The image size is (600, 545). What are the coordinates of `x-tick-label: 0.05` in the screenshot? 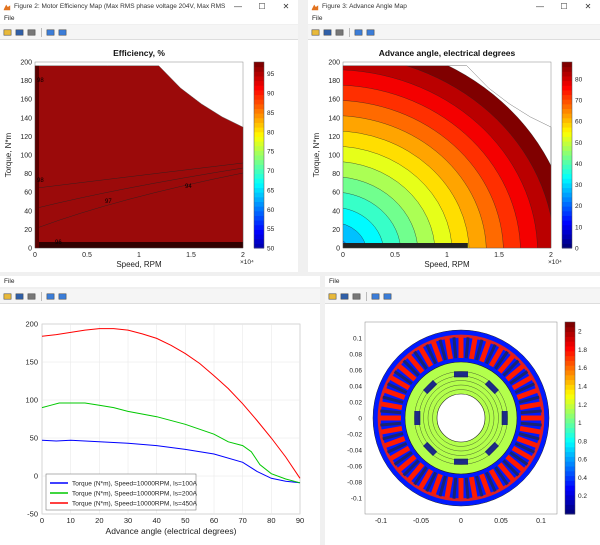 It's located at (501, 521).